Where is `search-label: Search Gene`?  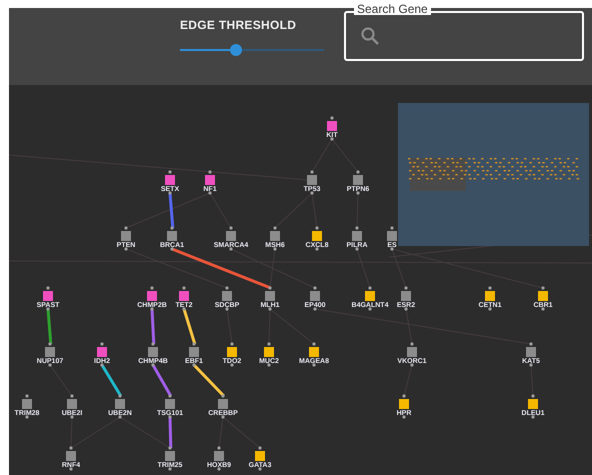
search-label: Search Gene is located at coordinates (392, 9).